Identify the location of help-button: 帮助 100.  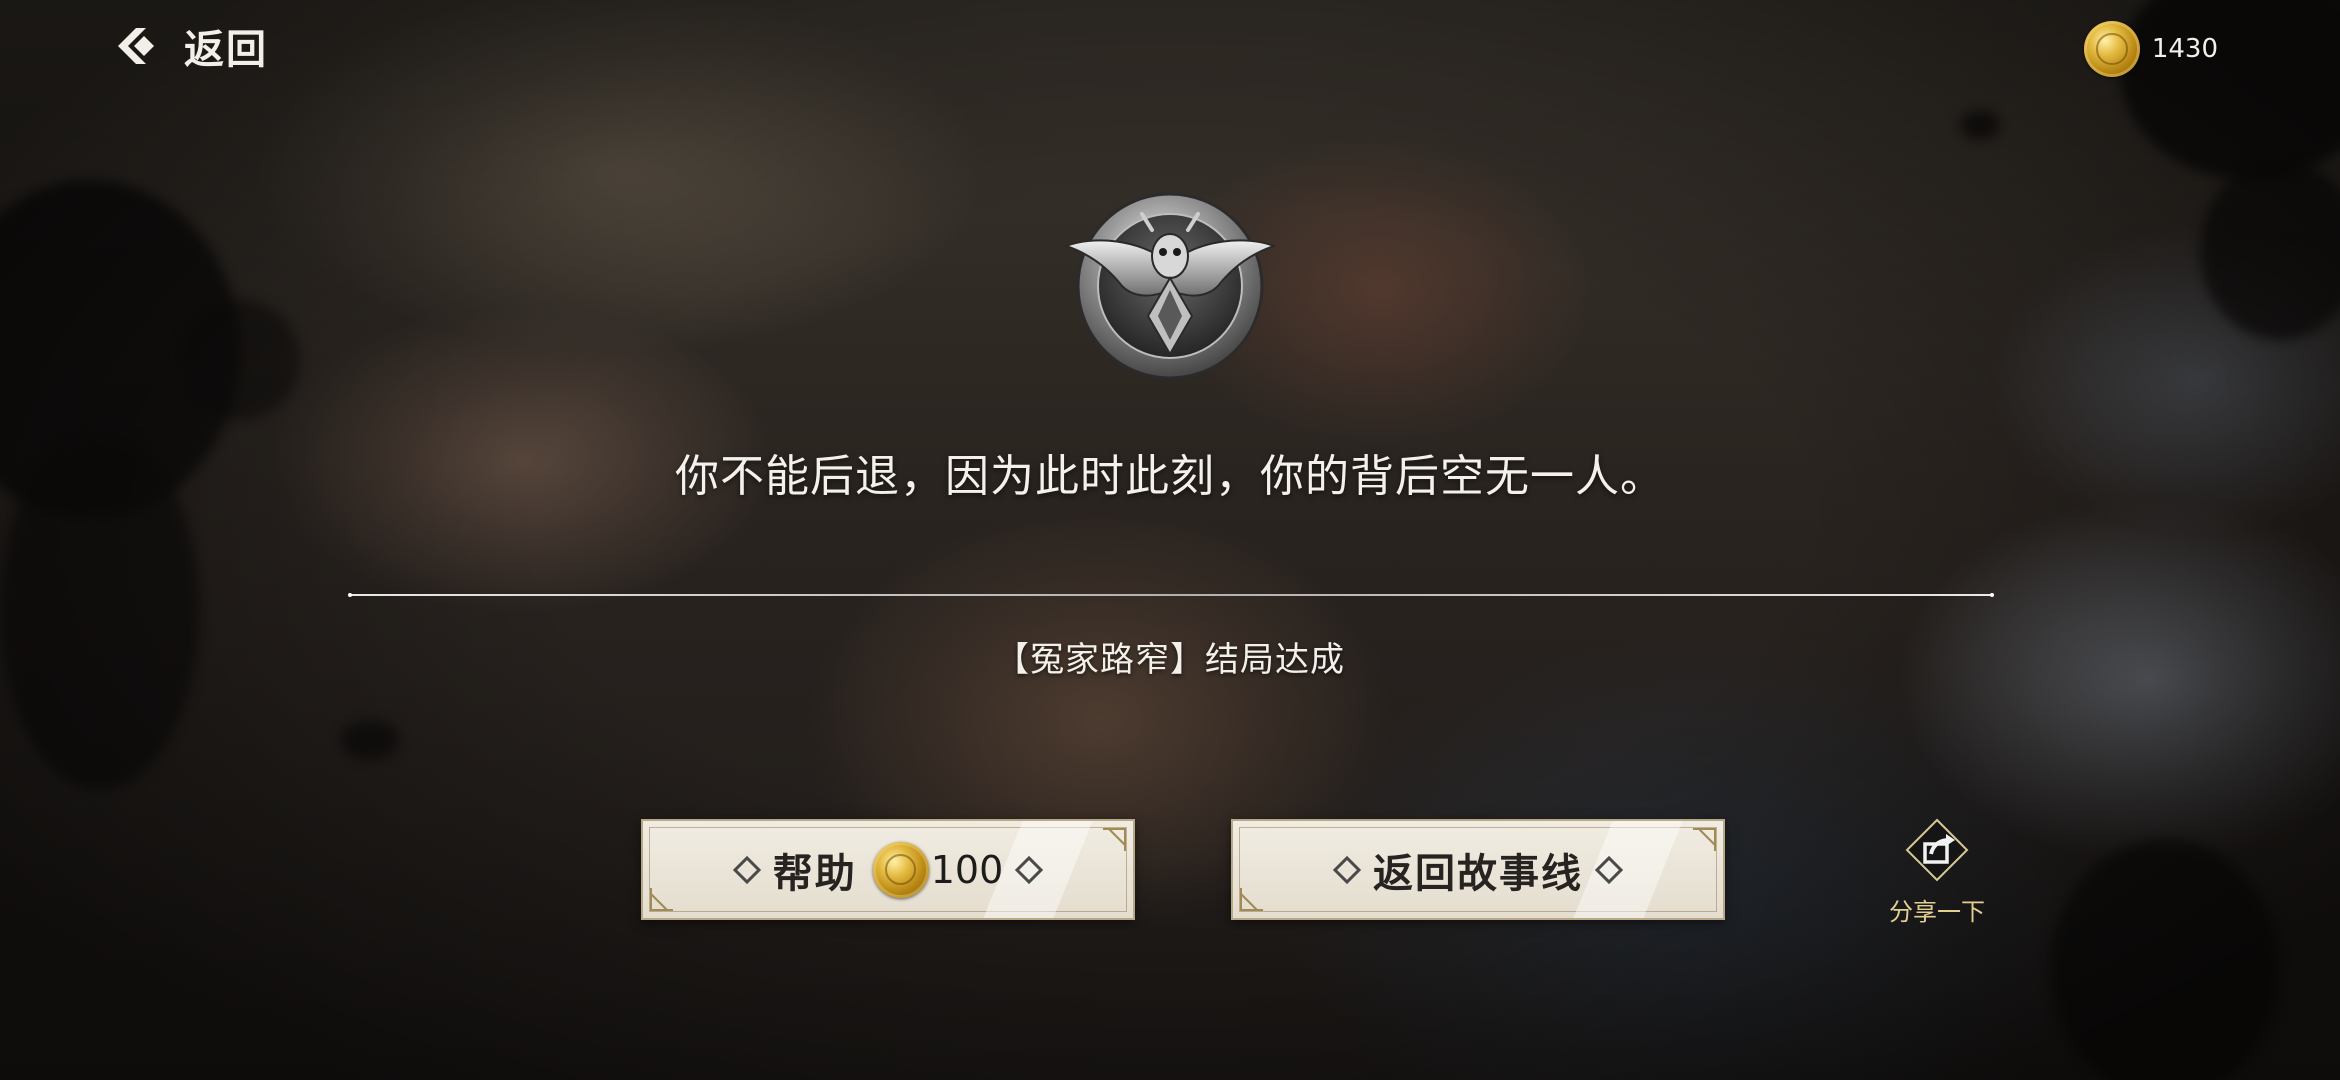
(888, 869).